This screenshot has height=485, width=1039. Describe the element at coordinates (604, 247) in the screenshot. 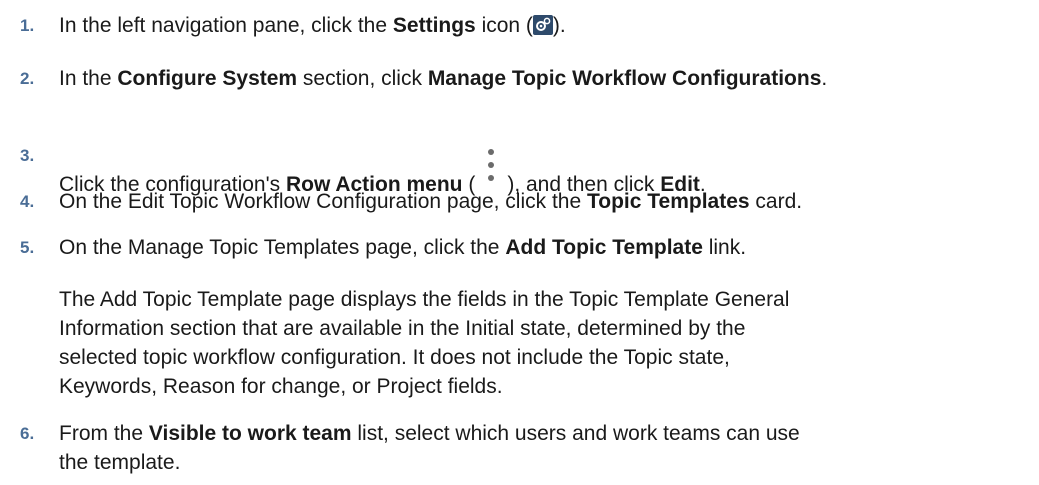

I see `ui-term-add-topic-template: Add Topic Template` at that location.